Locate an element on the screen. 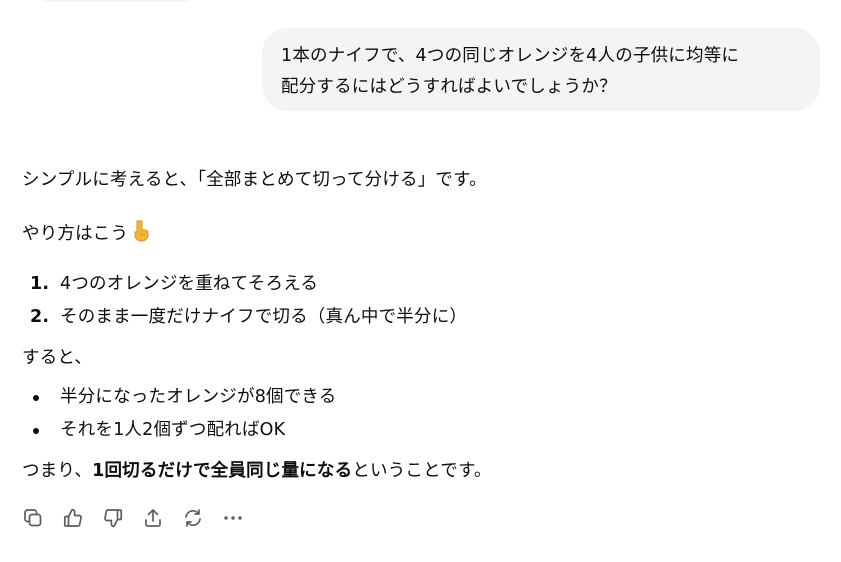 Image resolution: width=841 pixels, height=562 pixels. pointing-down-emoji is located at coordinates (140, 234).